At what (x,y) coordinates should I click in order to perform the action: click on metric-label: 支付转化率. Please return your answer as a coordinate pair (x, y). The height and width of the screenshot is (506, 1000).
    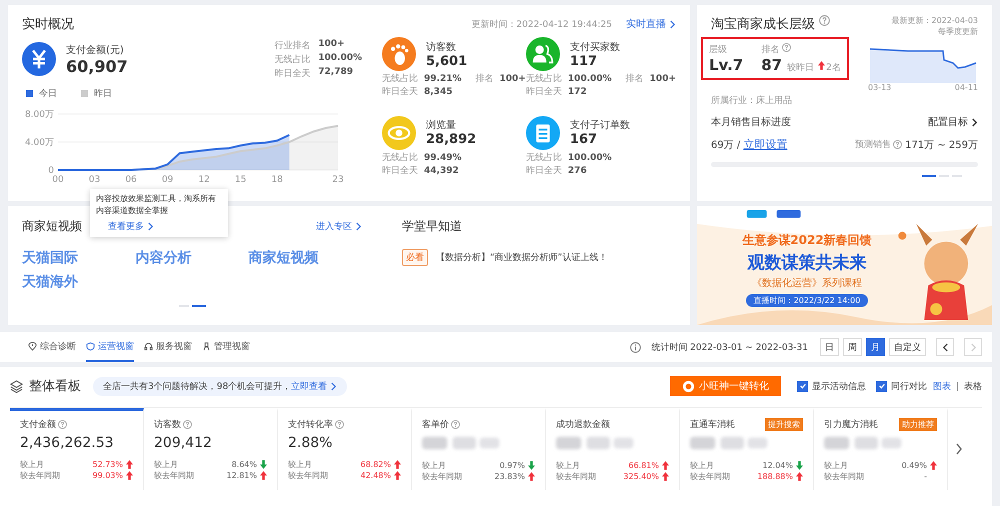
    Looking at the image, I should click on (310, 424).